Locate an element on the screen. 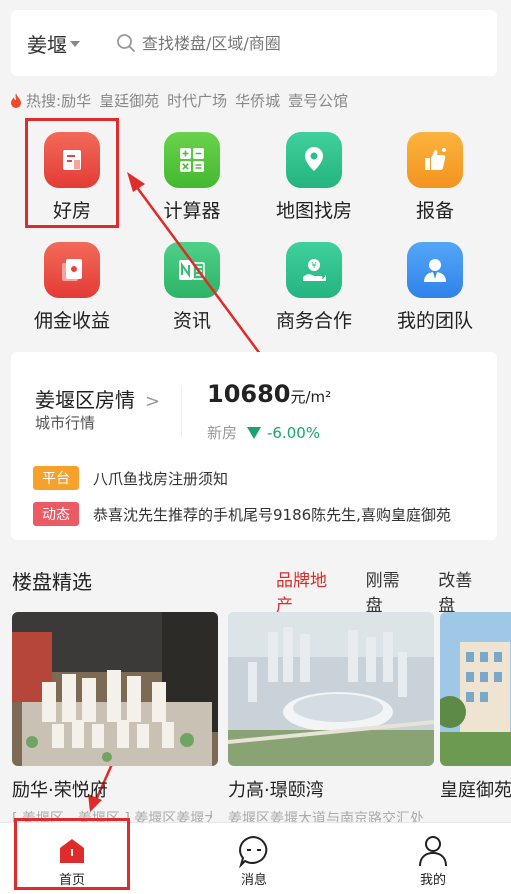 The image size is (511, 894). market-subtitle: 城市行情 is located at coordinates (65, 423).